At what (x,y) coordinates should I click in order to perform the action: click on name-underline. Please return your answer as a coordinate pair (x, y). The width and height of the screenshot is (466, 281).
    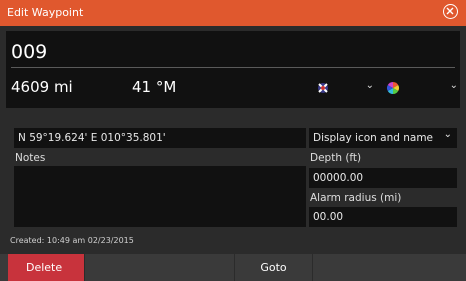
    Looking at the image, I should click on (233, 67).